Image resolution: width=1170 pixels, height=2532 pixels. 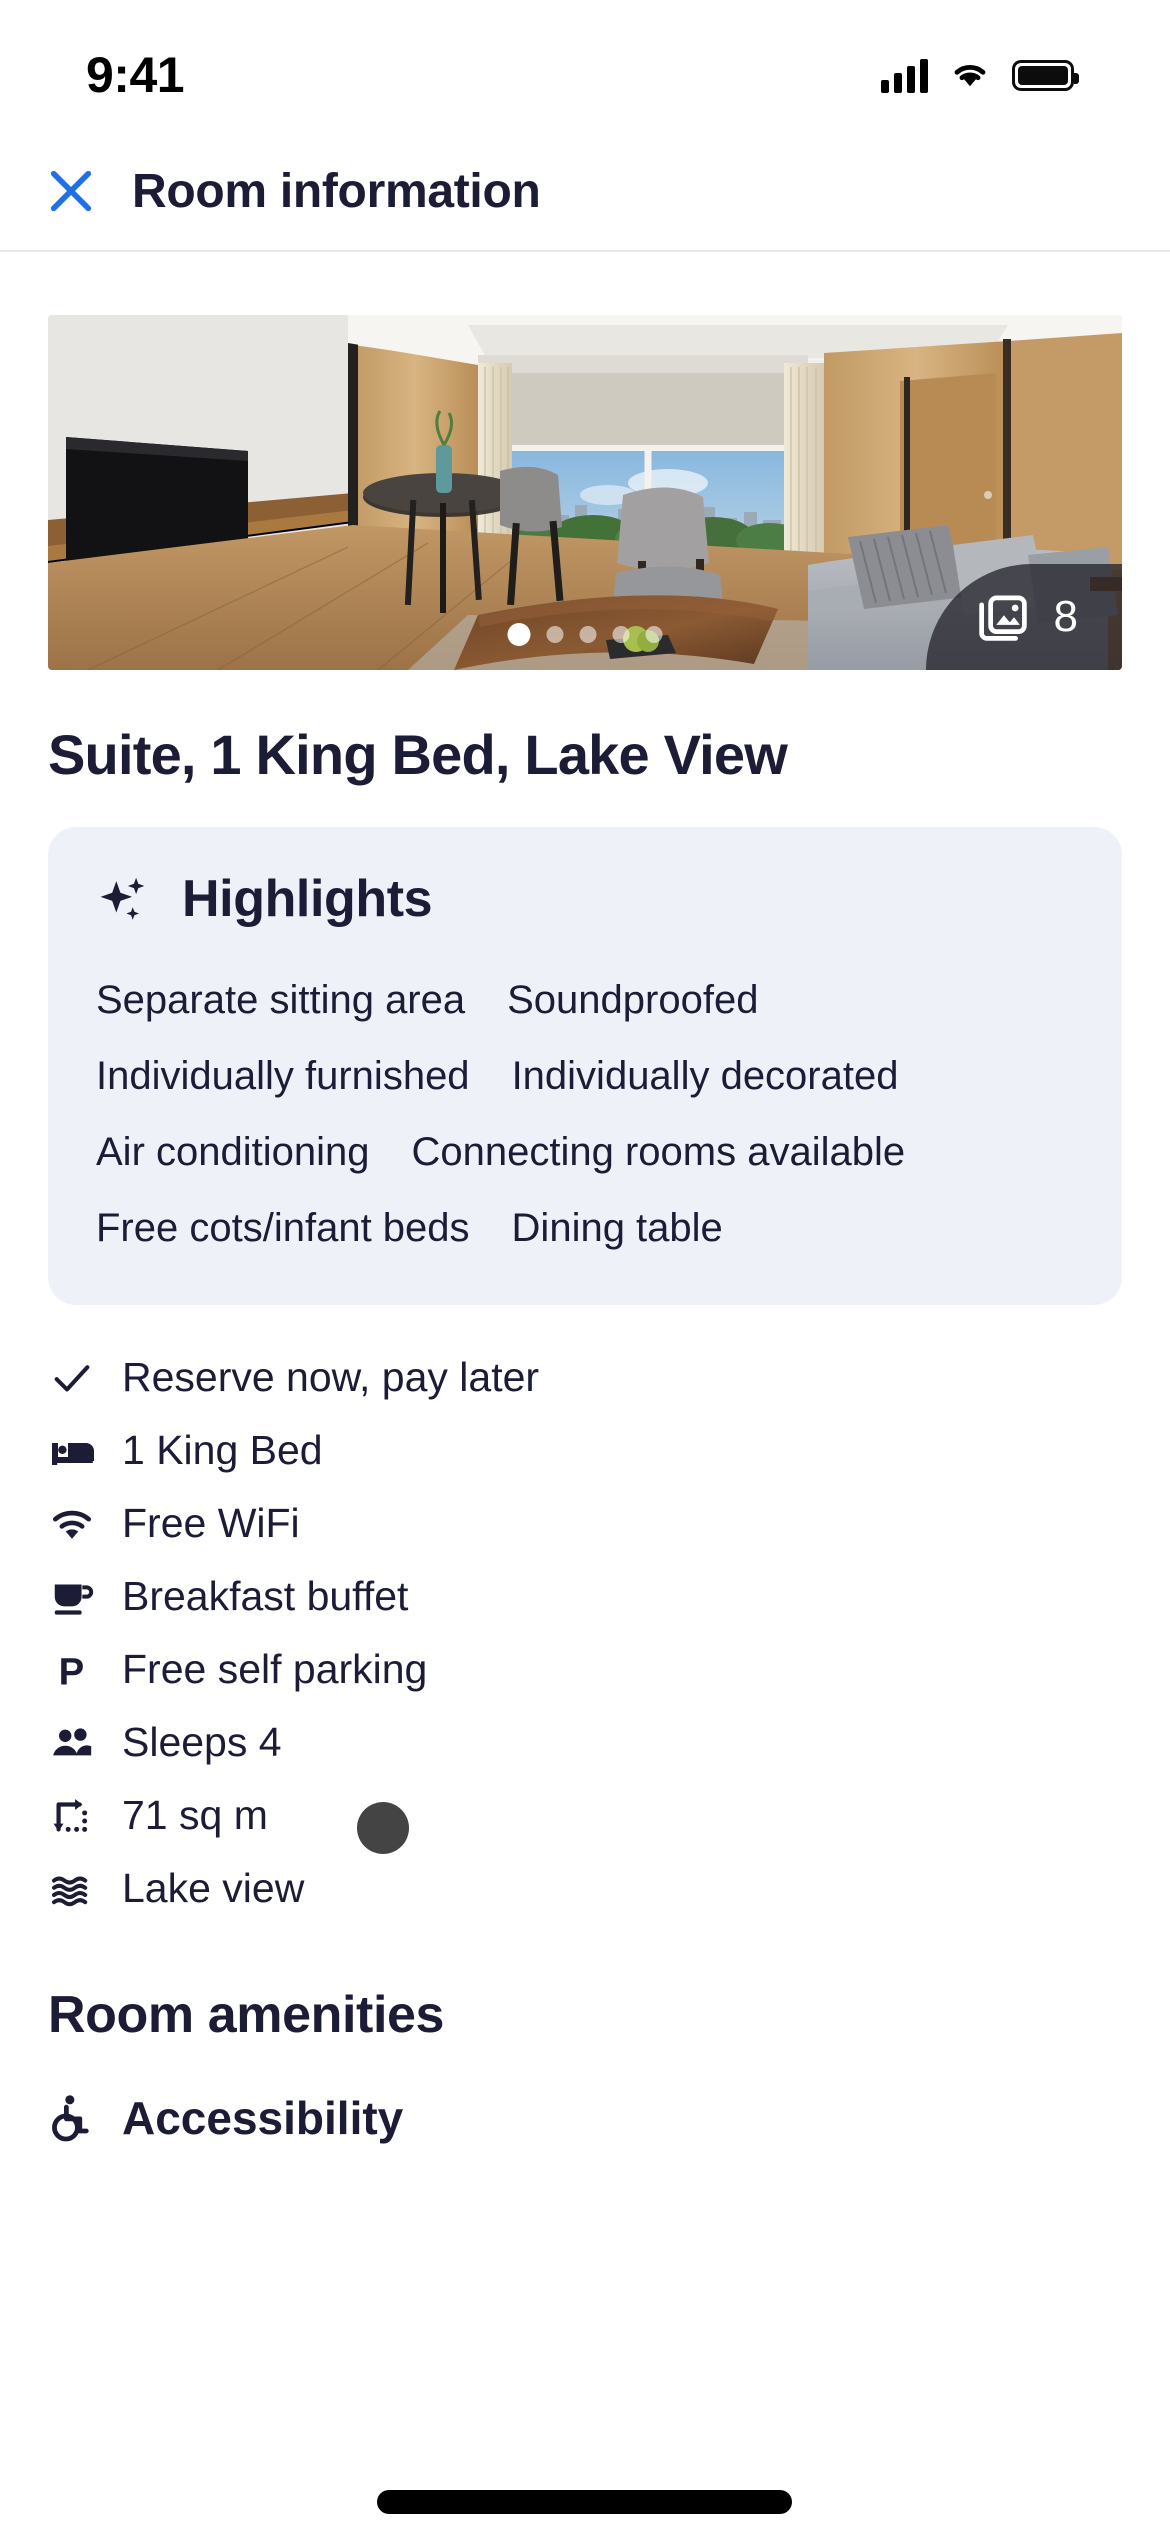 What do you see at coordinates (584, 2502) in the screenshot?
I see `home-indicator` at bounding box center [584, 2502].